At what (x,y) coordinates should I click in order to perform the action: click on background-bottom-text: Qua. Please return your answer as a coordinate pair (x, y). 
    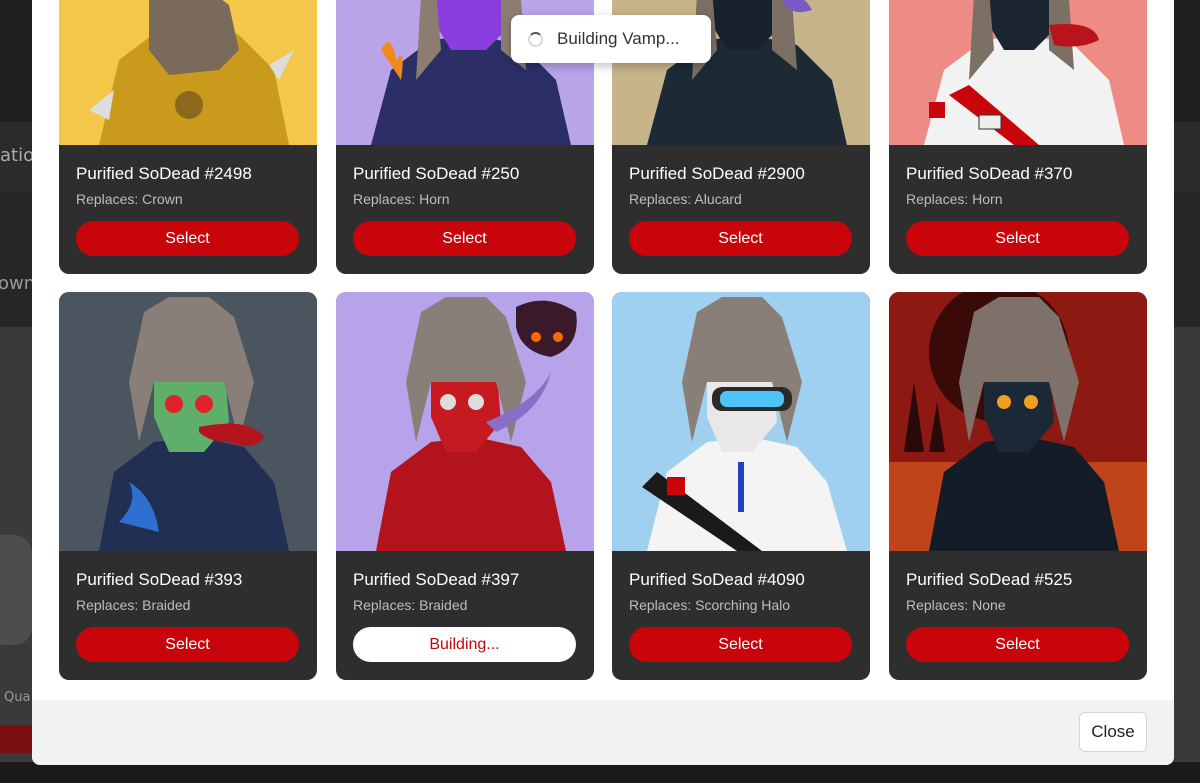
    Looking at the image, I should click on (17, 697).